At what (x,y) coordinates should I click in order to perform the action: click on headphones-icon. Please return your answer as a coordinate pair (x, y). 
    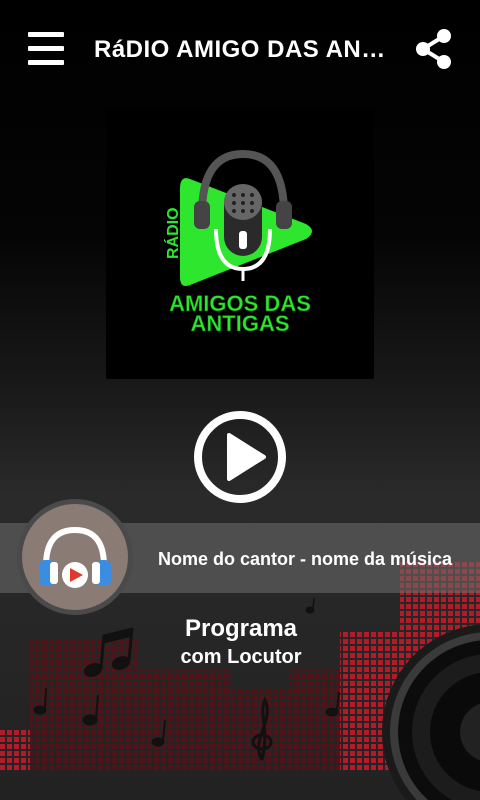
    Looking at the image, I should click on (75, 557).